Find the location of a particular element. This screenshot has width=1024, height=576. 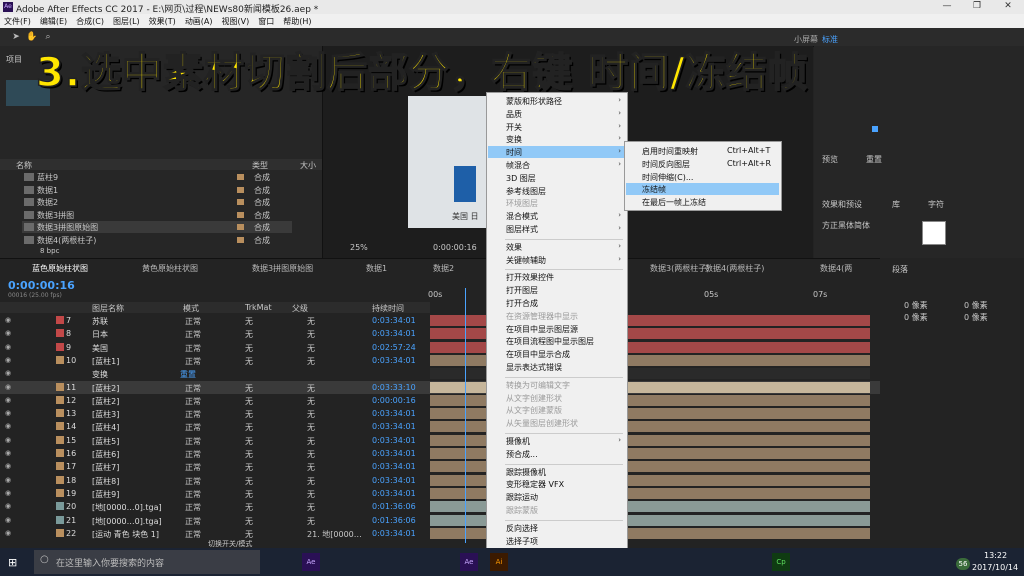

space-before: 0 像素 is located at coordinates (916, 317).